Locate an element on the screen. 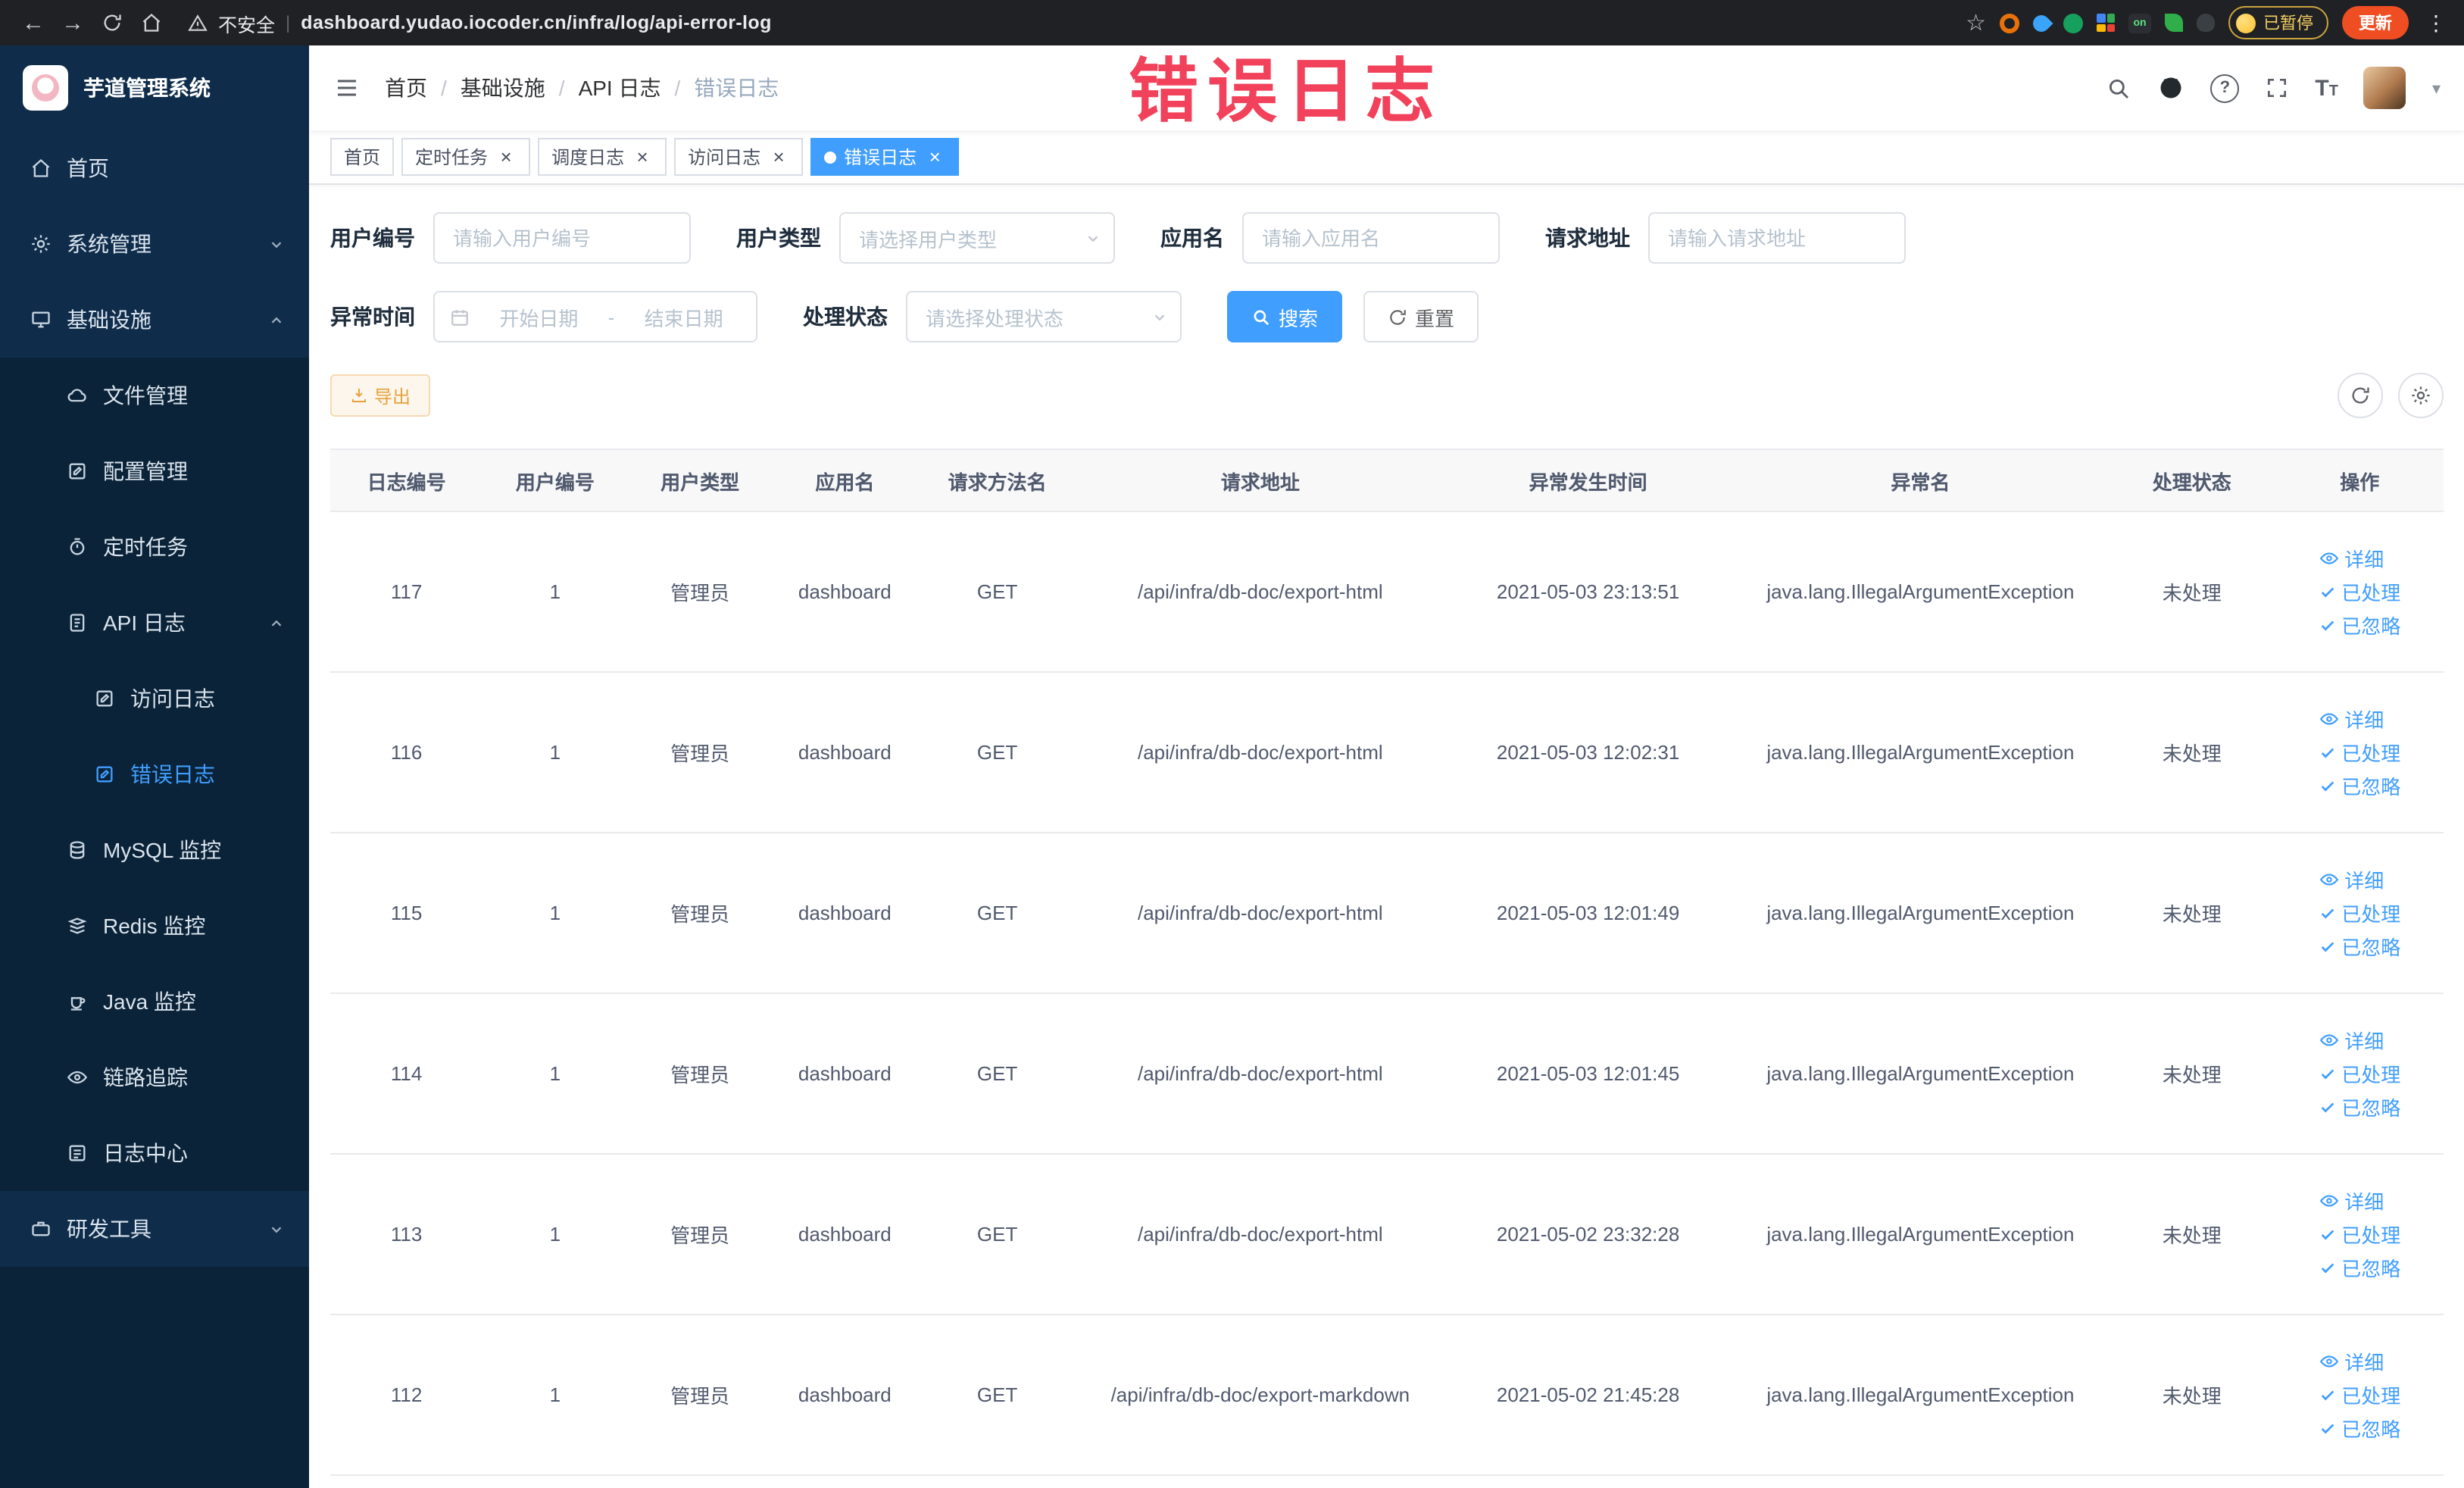 This screenshot has width=2464, height=1488. sidebar-item-access-logs: 访问日志 is located at coordinates (154, 698).